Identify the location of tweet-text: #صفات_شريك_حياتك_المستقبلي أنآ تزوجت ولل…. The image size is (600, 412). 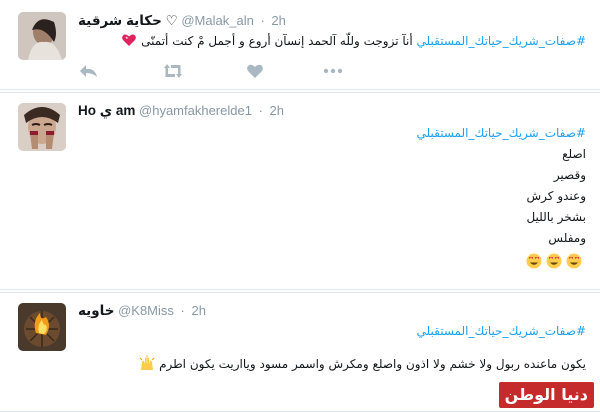
(332, 41).